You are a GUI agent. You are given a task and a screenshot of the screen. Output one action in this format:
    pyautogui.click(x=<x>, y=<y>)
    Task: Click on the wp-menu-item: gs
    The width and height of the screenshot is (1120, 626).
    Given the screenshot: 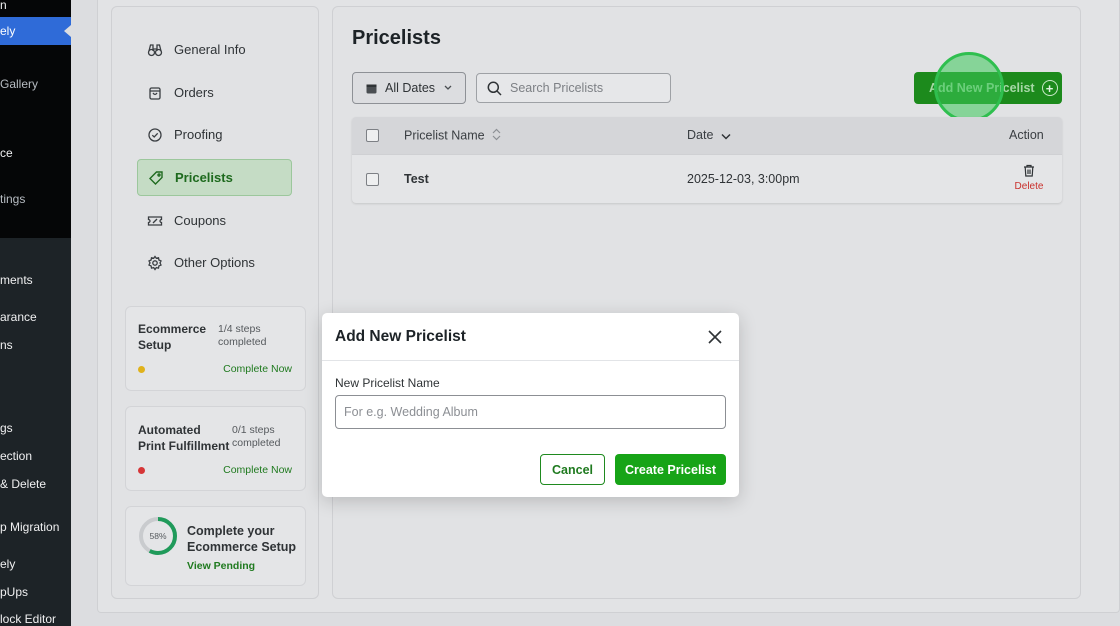 What is the action you would take?
    pyautogui.click(x=6, y=428)
    